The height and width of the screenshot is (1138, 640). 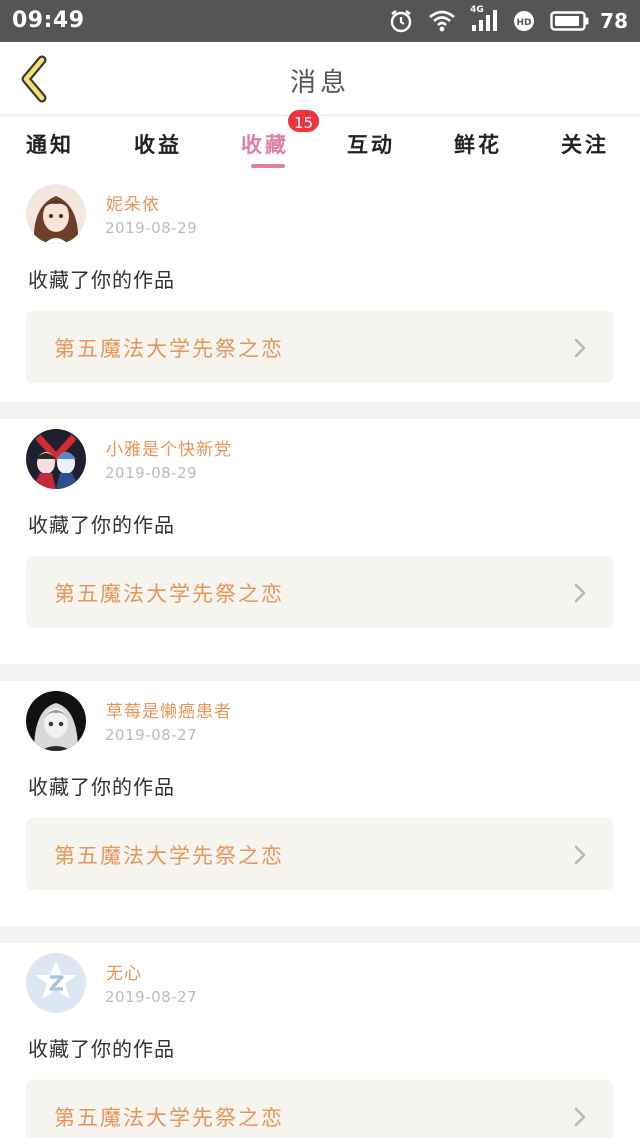 What do you see at coordinates (50, 144) in the screenshot?
I see `tab-notifications: 通知` at bounding box center [50, 144].